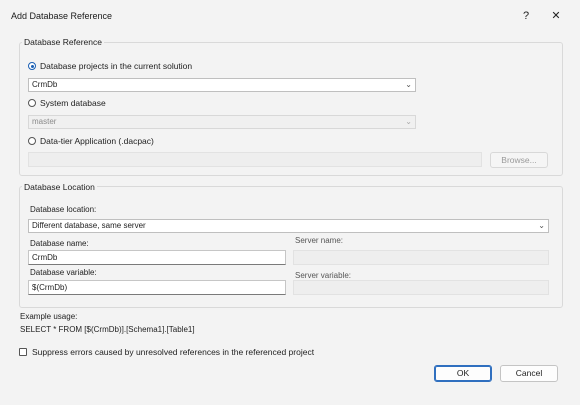 This screenshot has width=580, height=405. What do you see at coordinates (323, 275) in the screenshot?
I see `server-variable-label: Server variable:` at bounding box center [323, 275].